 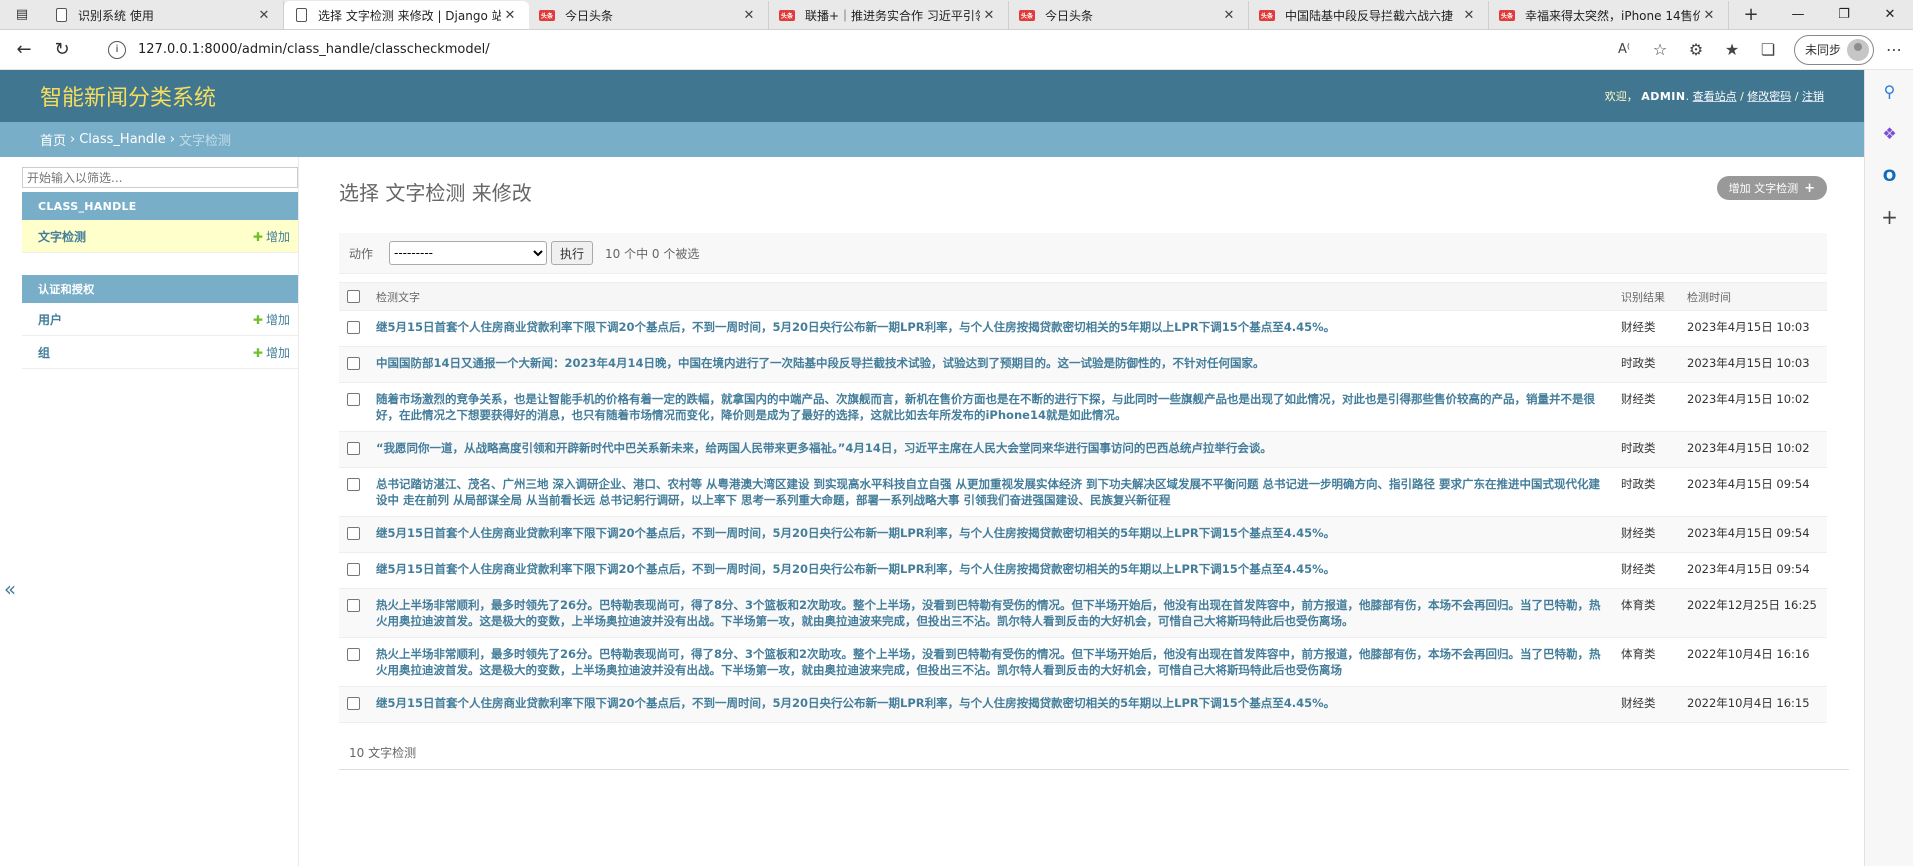 I want to click on read-aloud-icon: A⁽, so click(x=1624, y=49).